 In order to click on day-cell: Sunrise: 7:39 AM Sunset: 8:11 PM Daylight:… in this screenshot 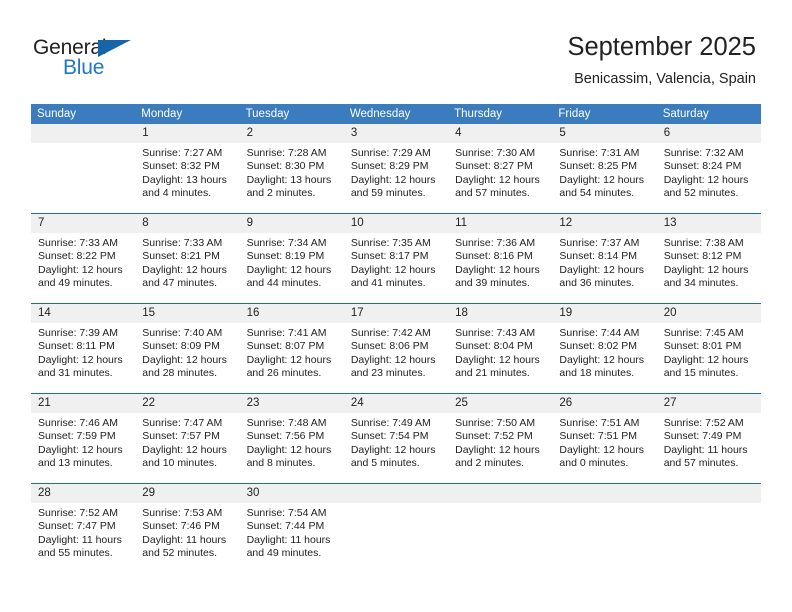, I will do `click(83, 358)`.